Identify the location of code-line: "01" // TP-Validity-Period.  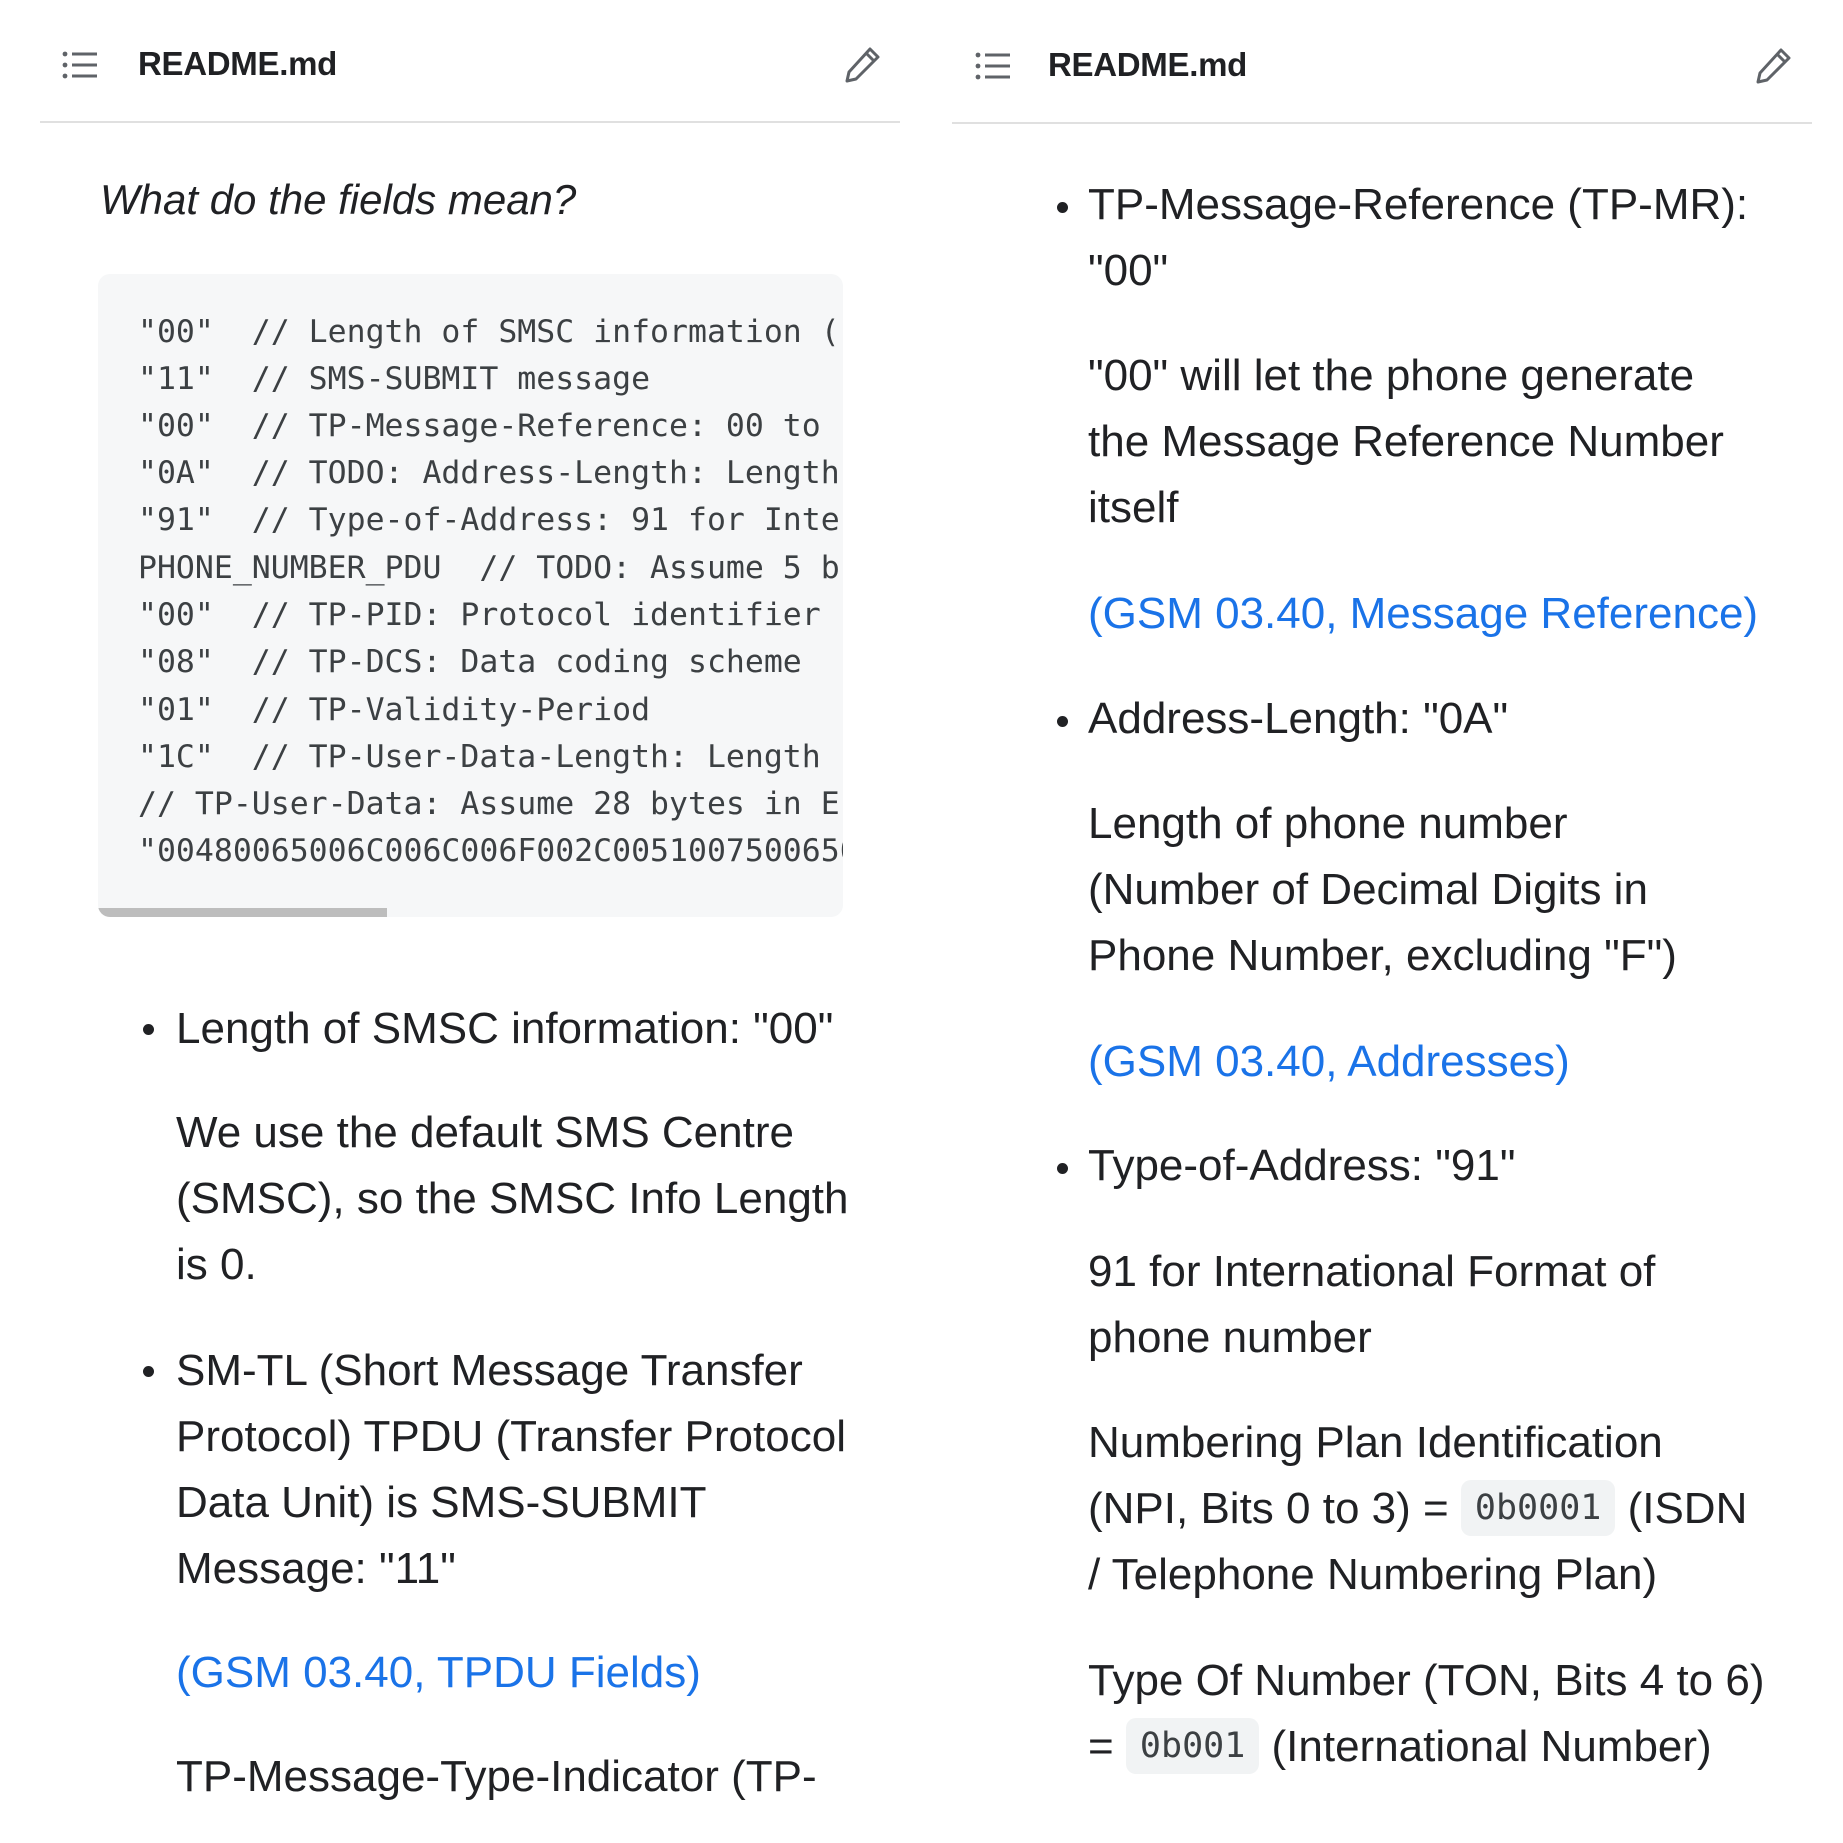
(394, 710).